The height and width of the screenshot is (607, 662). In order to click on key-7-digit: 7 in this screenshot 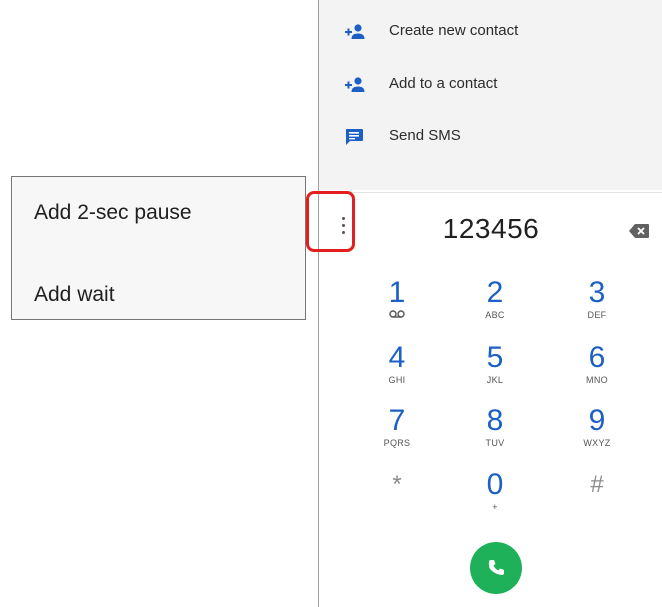, I will do `click(397, 420)`.